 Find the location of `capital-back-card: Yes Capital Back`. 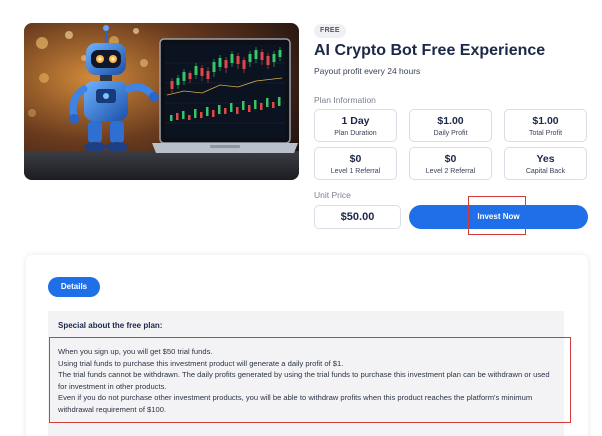

capital-back-card: Yes Capital Back is located at coordinates (545, 163).